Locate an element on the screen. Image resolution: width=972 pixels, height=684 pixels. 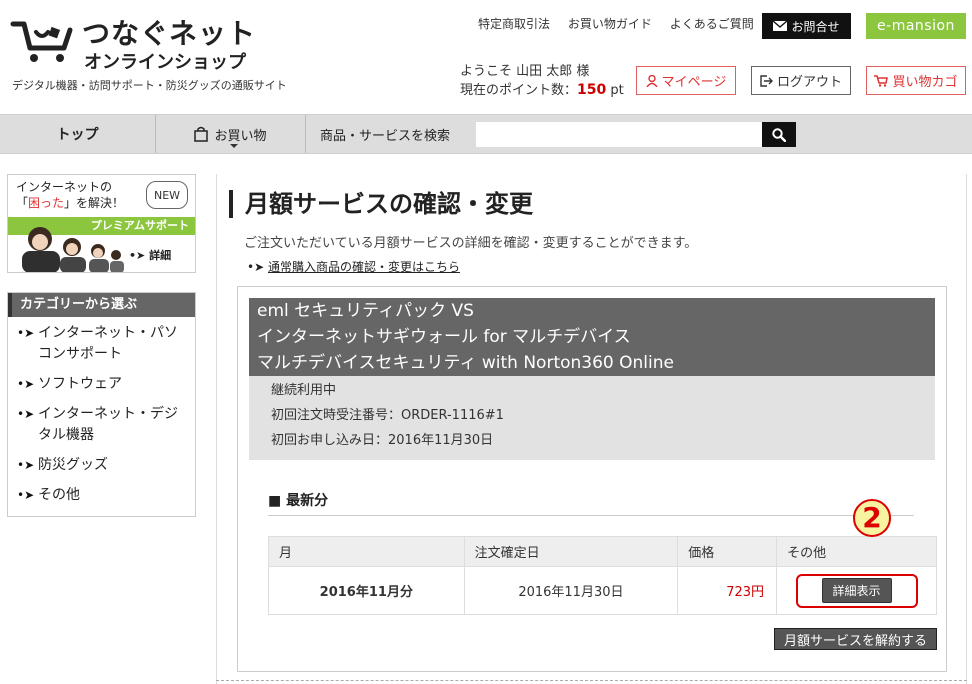
contact-button: お問合せ is located at coordinates (806, 26).